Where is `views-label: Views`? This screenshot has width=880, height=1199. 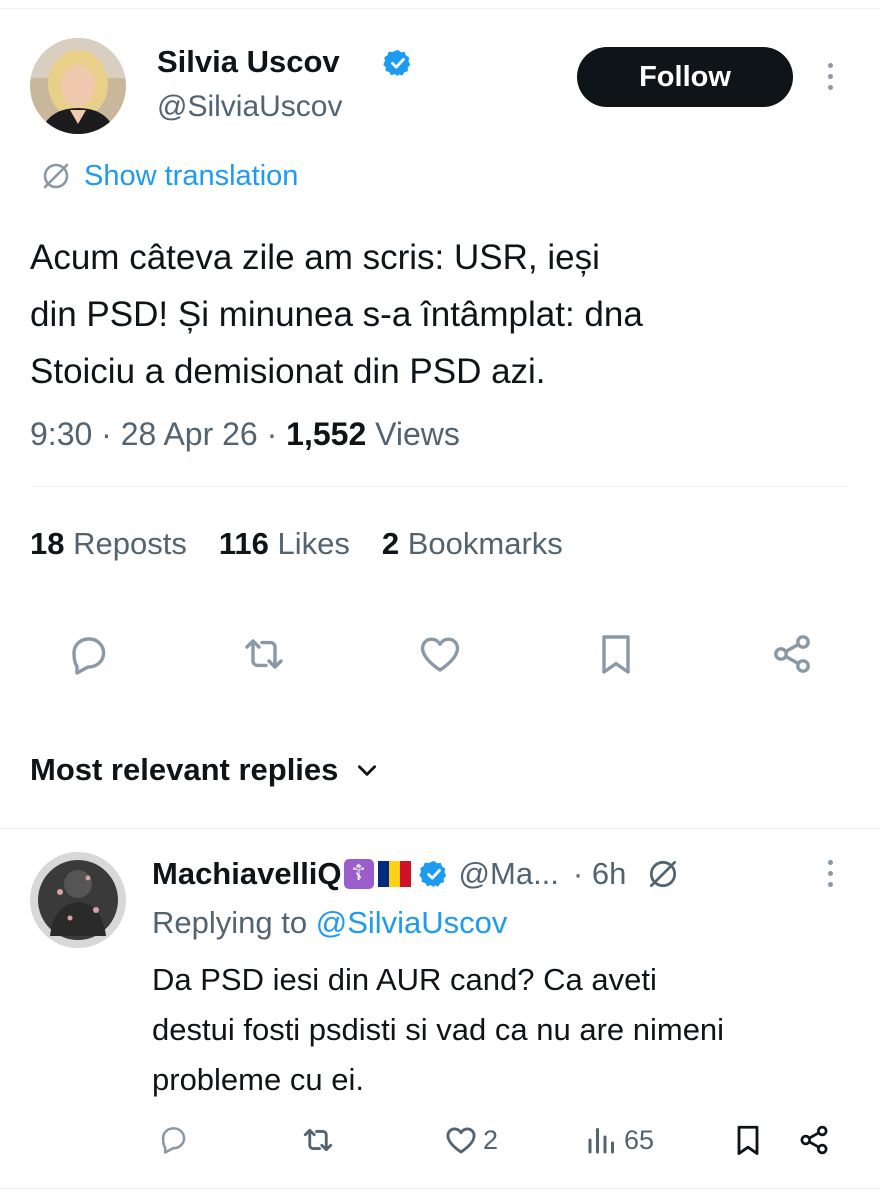
views-label: Views is located at coordinates (417, 434).